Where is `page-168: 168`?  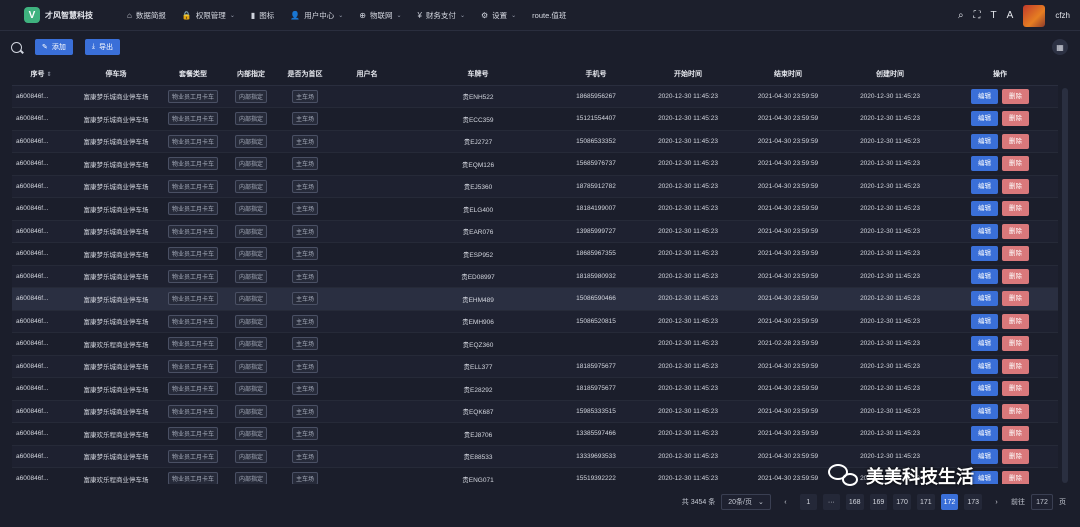 page-168: 168 is located at coordinates (854, 502).